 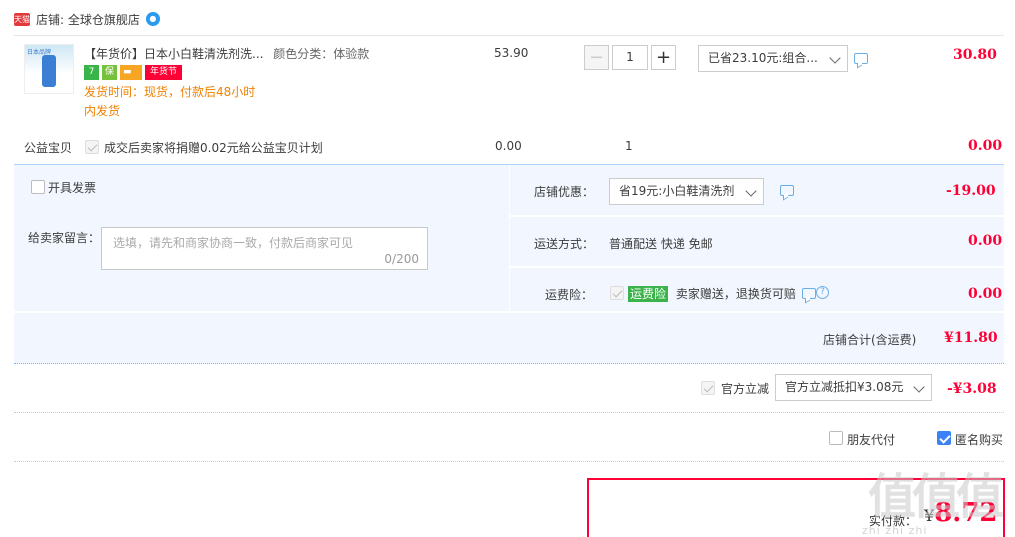 I want to click on friend-pay-checkbox, so click(x=836, y=438).